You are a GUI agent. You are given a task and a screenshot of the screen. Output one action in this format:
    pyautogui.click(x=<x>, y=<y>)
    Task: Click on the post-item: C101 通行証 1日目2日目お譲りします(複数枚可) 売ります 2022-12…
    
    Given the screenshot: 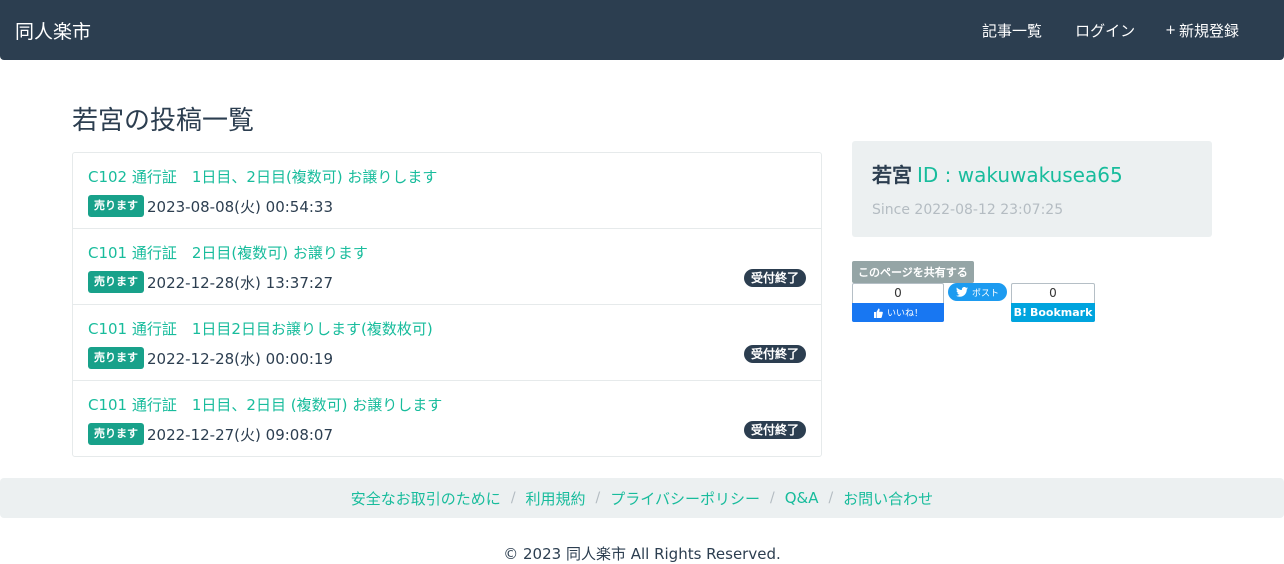 What is the action you would take?
    pyautogui.click(x=447, y=343)
    